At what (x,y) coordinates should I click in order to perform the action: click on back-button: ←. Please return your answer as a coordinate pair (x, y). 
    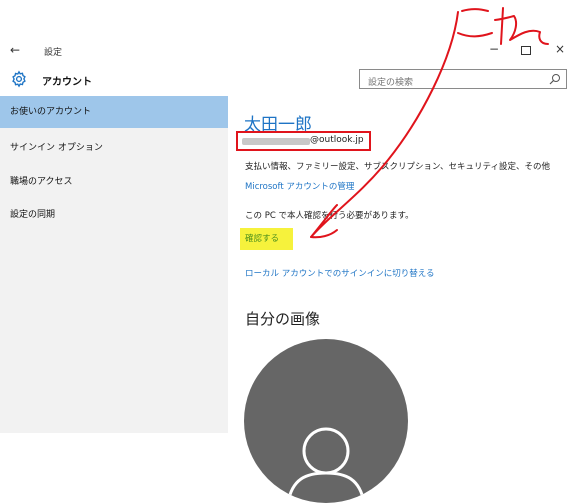
    Looking at the image, I should click on (15, 50).